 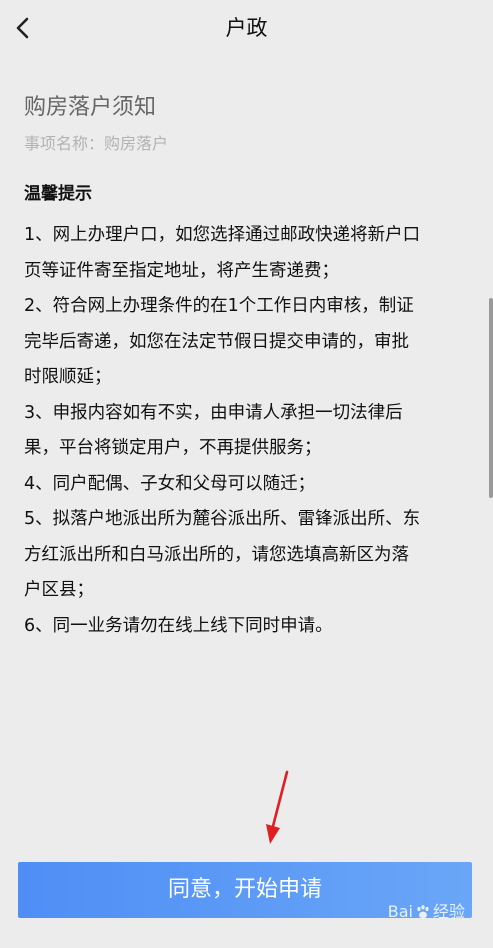 I want to click on tip-line: 户区县；, so click(x=59, y=590).